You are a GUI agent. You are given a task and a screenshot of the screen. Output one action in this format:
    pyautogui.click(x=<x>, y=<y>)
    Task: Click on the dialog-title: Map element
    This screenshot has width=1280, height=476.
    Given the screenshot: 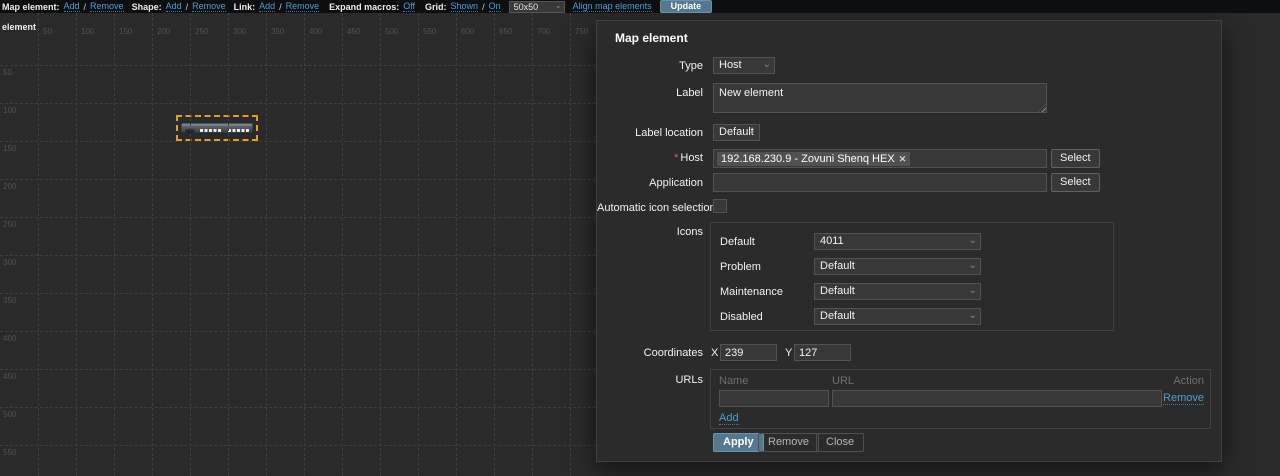 What is the action you would take?
    pyautogui.click(x=651, y=38)
    